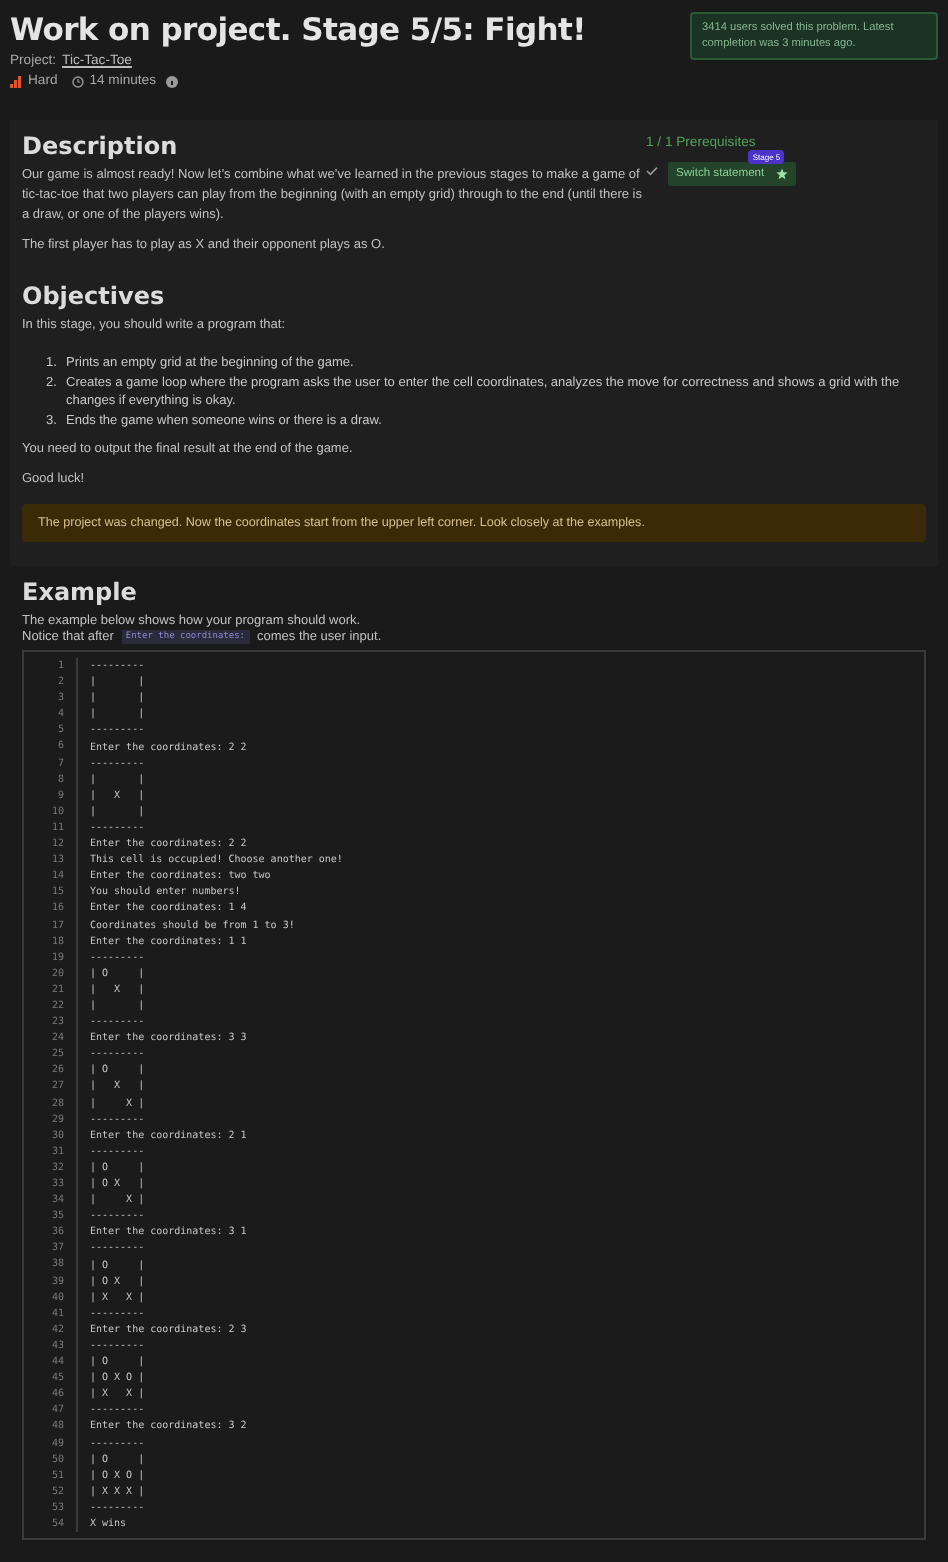  Describe the element at coordinates (16, 81) in the screenshot. I see `difficulty-icon` at that location.